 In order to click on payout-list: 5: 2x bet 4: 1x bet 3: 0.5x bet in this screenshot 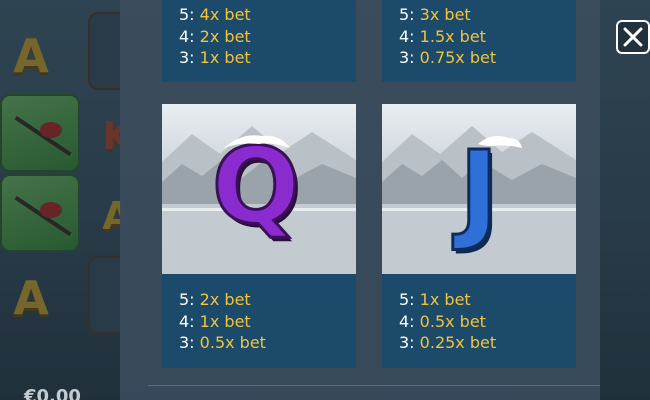, I will do `click(222, 321)`.